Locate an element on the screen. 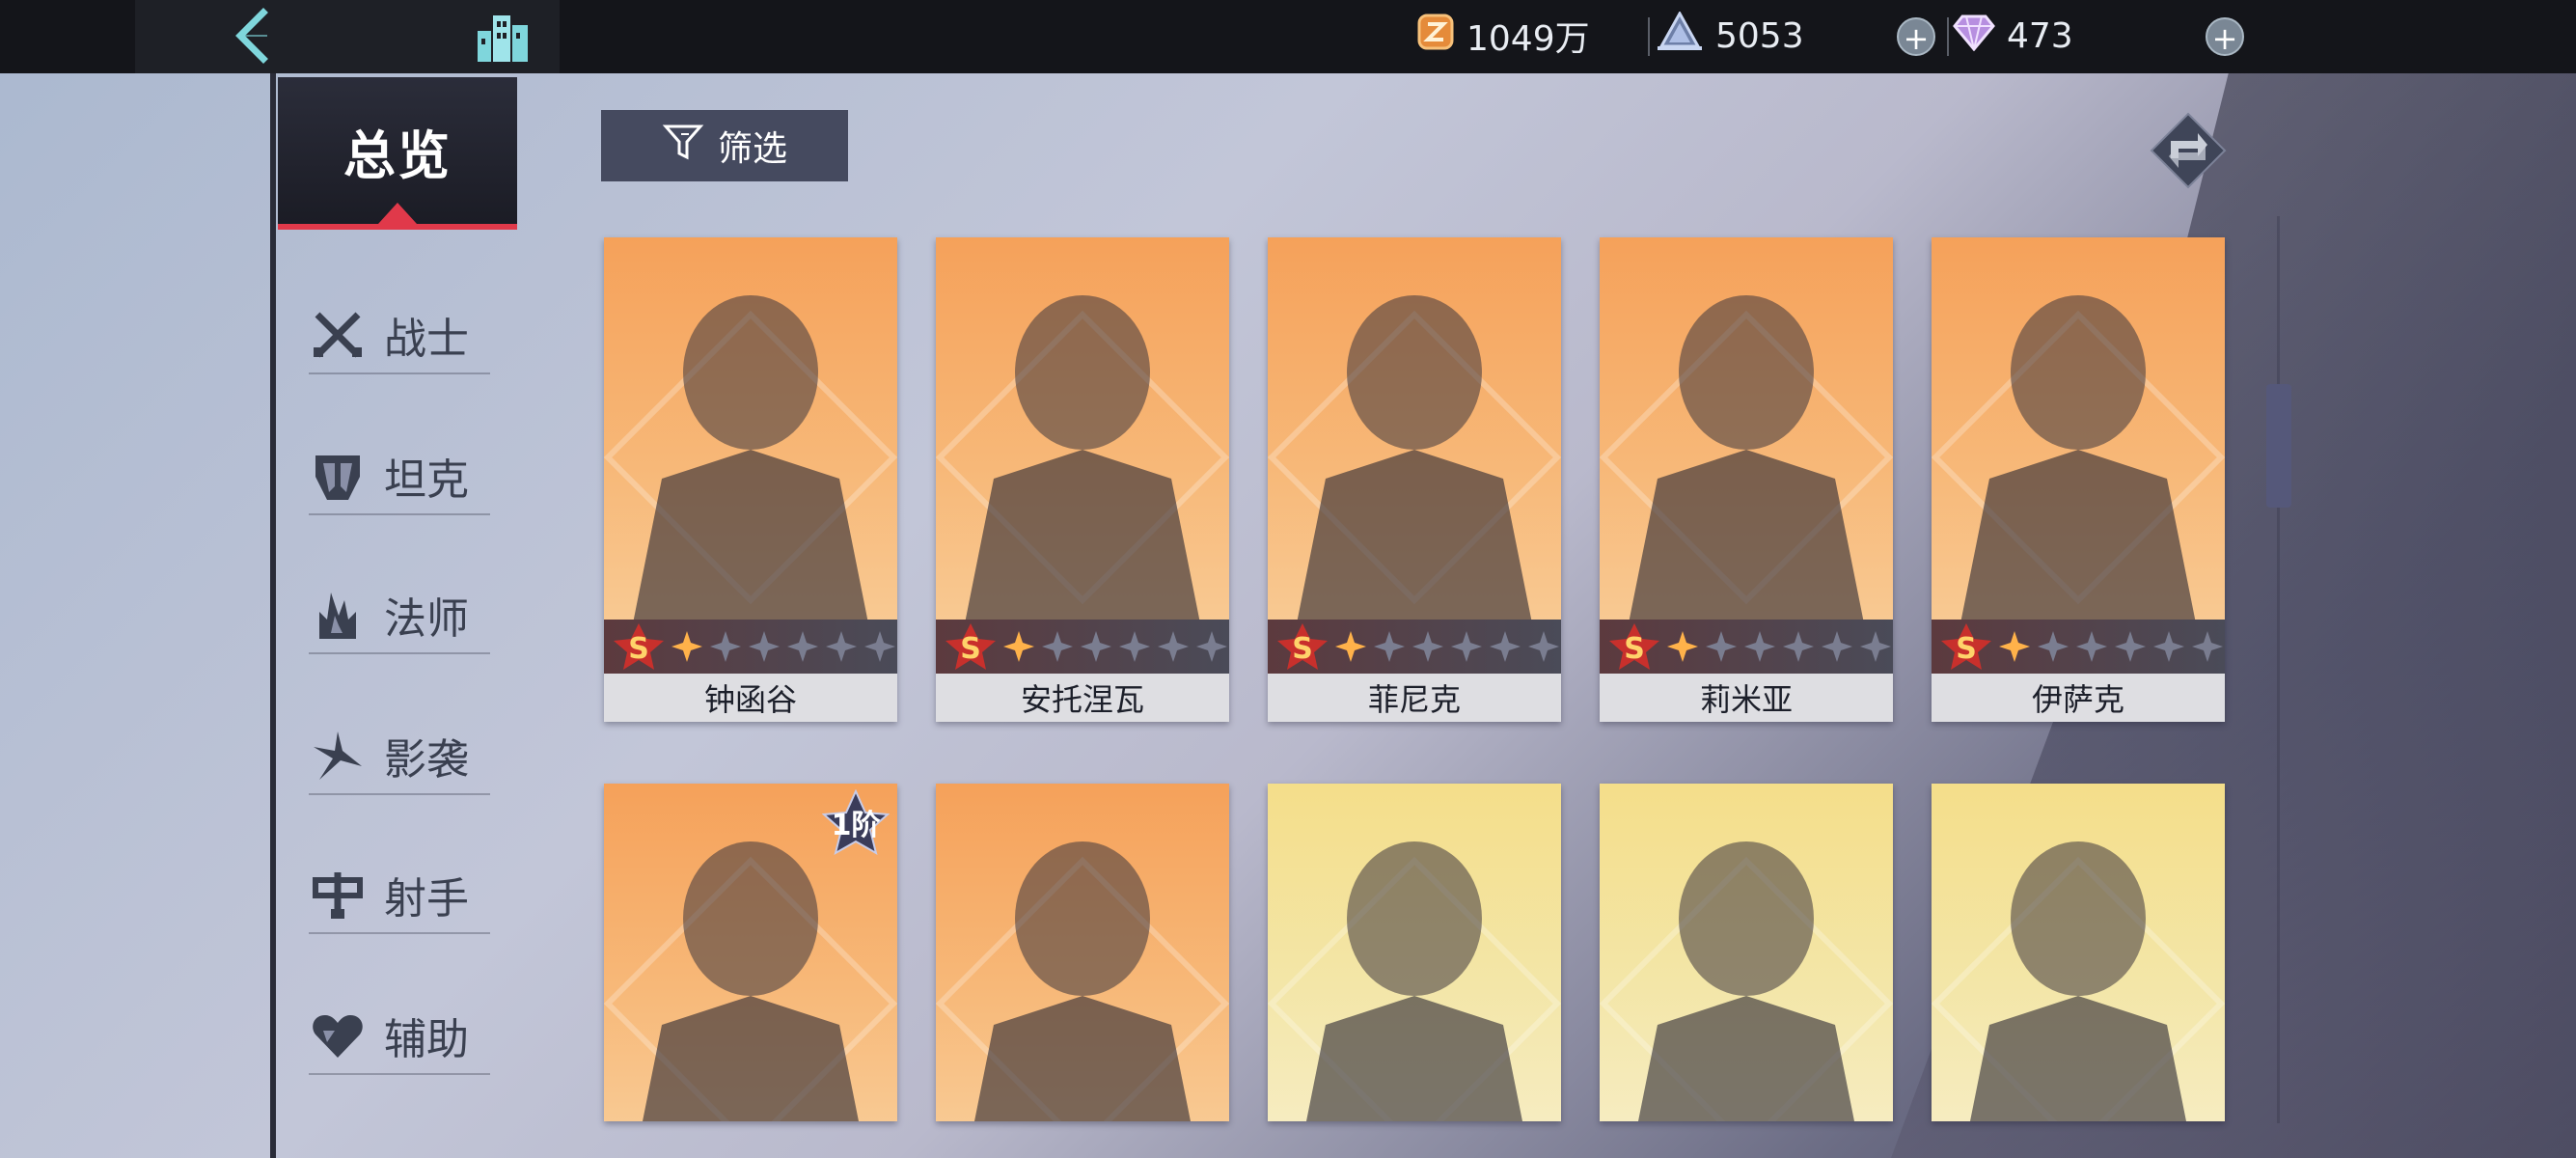 The height and width of the screenshot is (1158, 2576). city-buildings-icon is located at coordinates (503, 35).